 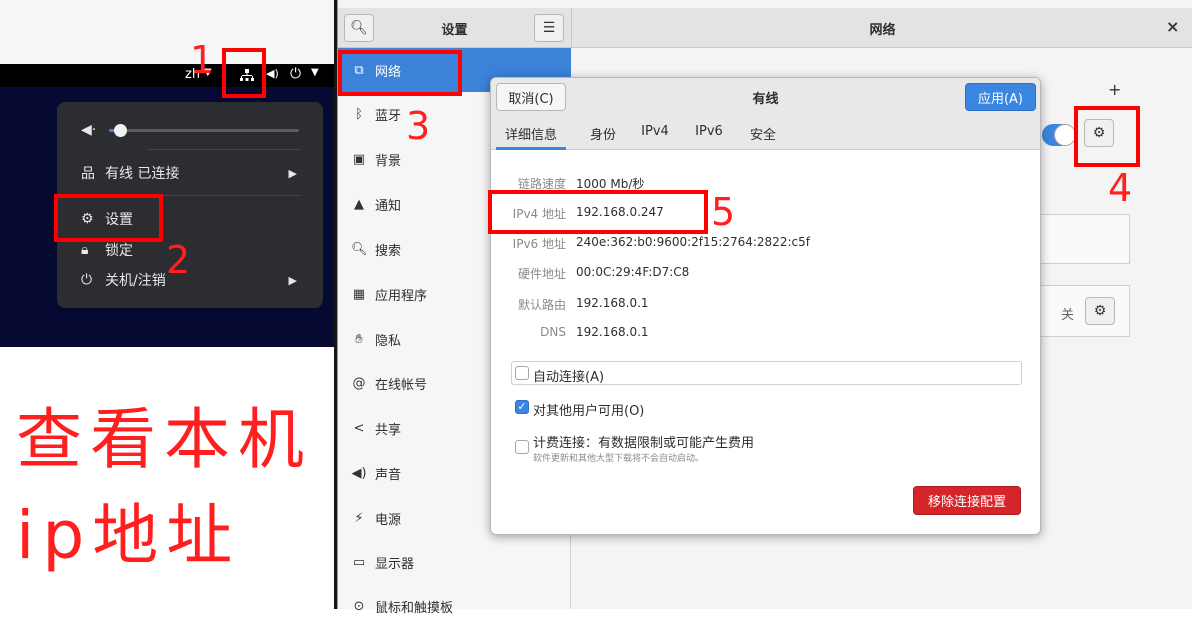 What do you see at coordinates (401, 296) in the screenshot?
I see `sidebar-item-label: 应用程序` at bounding box center [401, 296].